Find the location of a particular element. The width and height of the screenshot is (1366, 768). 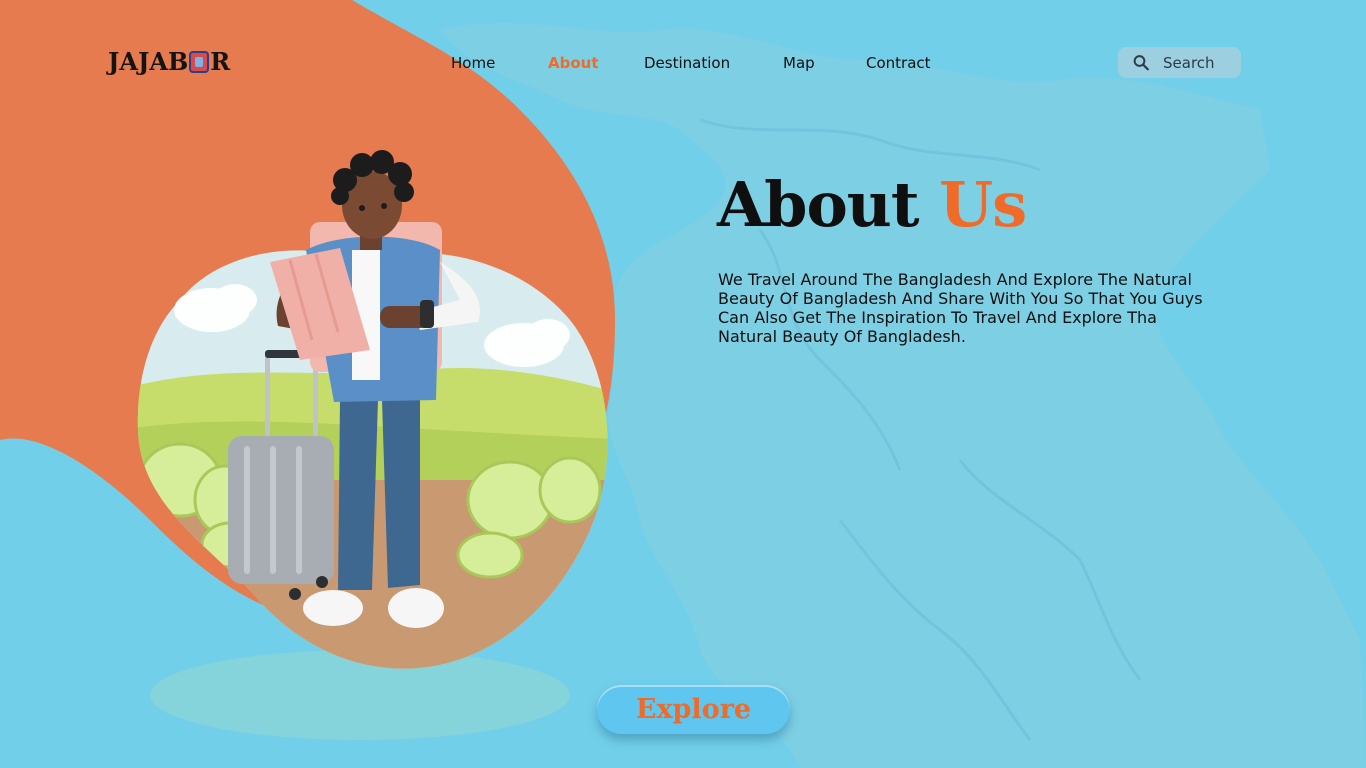

logo-text-right: R is located at coordinates (220, 61).